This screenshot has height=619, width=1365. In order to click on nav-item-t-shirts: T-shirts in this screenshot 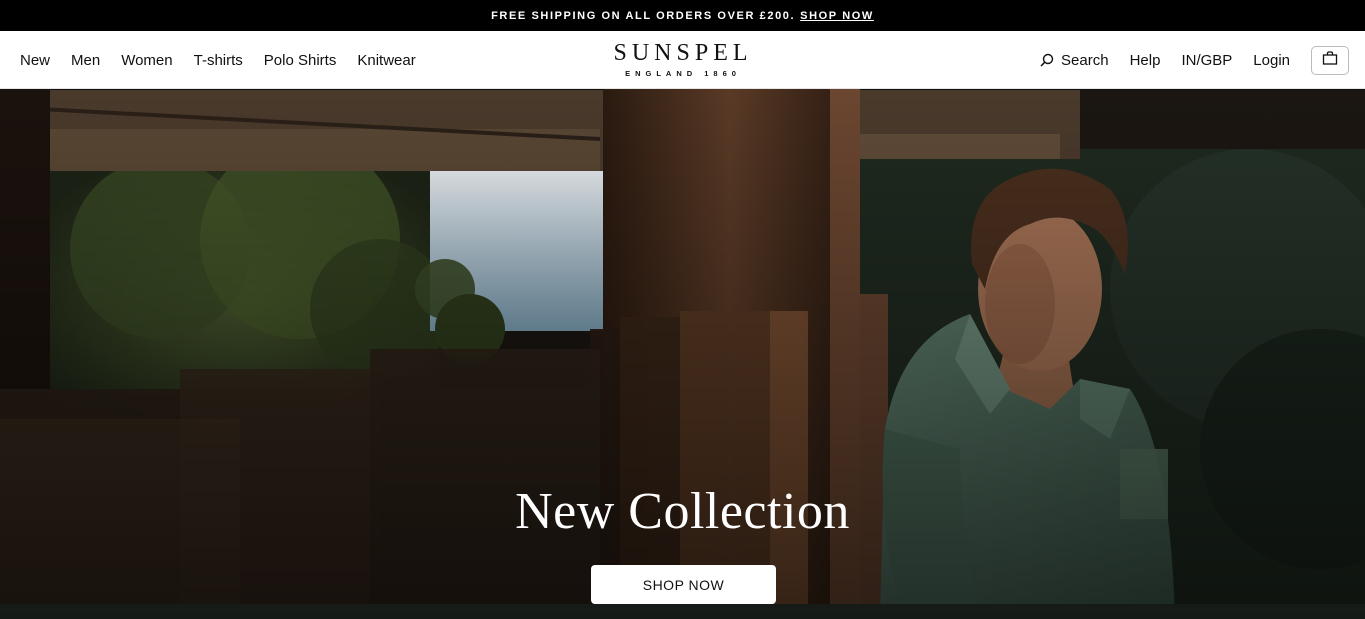, I will do `click(218, 60)`.